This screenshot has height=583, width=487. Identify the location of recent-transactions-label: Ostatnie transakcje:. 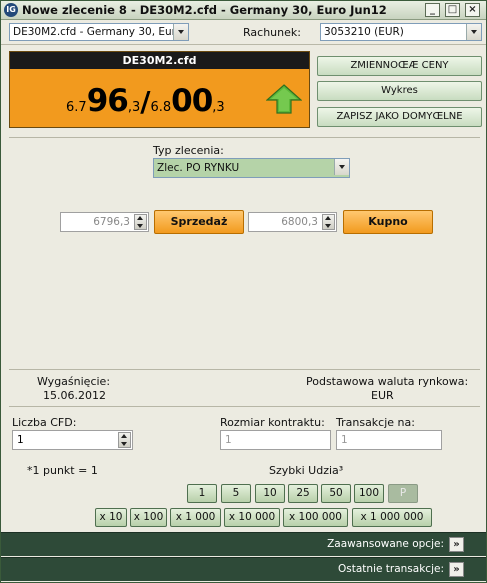
(391, 569).